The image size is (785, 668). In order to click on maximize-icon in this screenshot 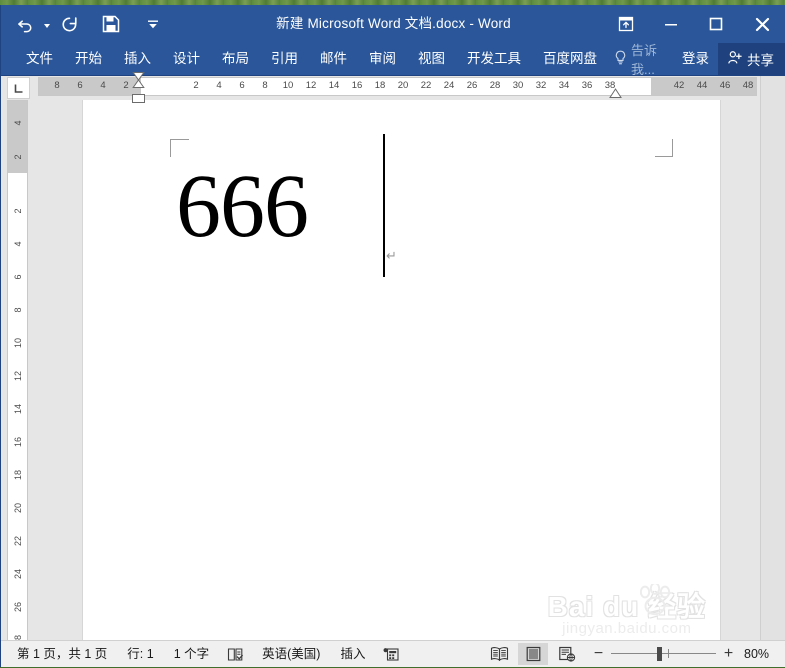, I will do `click(715, 24)`.